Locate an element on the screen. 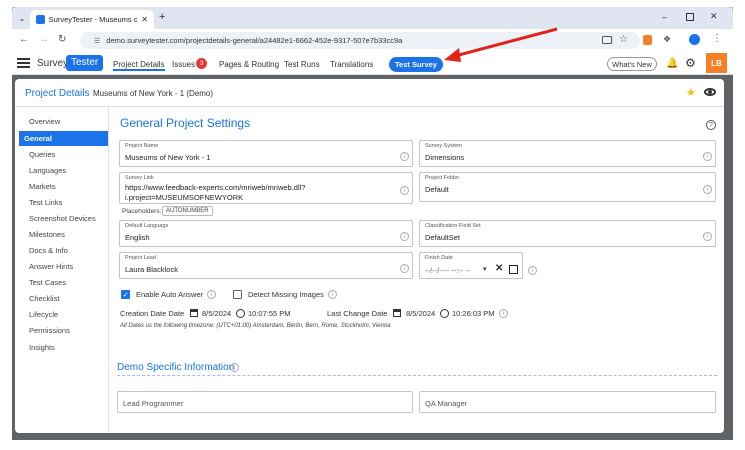 This screenshot has width=745, height=450. minimize-icon: – is located at coordinates (664, 17).